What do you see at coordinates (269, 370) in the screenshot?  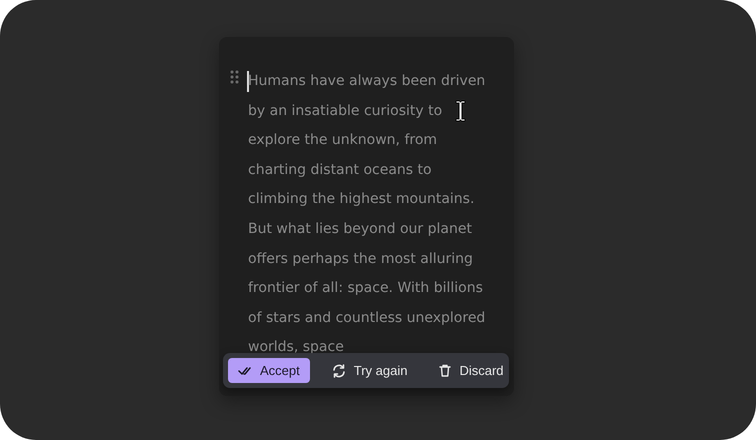 I see `accept-button: Accept` at bounding box center [269, 370].